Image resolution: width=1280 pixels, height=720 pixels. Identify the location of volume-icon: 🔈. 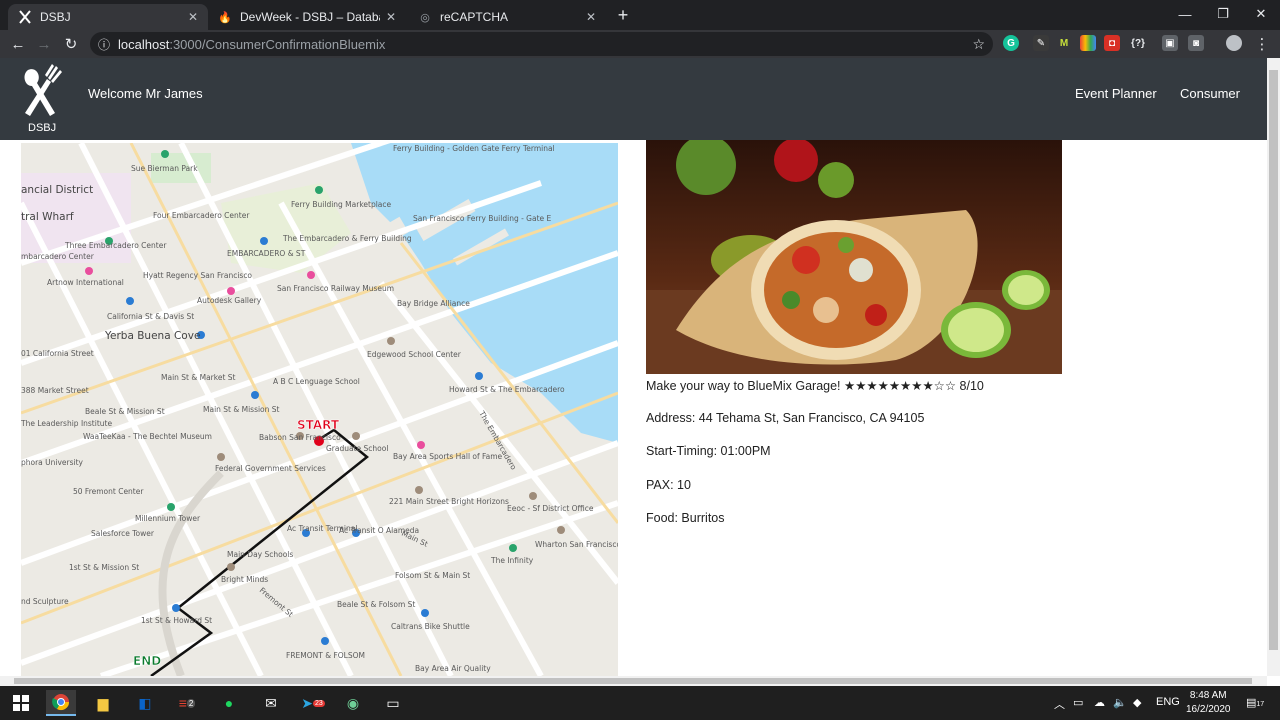
(1120, 702).